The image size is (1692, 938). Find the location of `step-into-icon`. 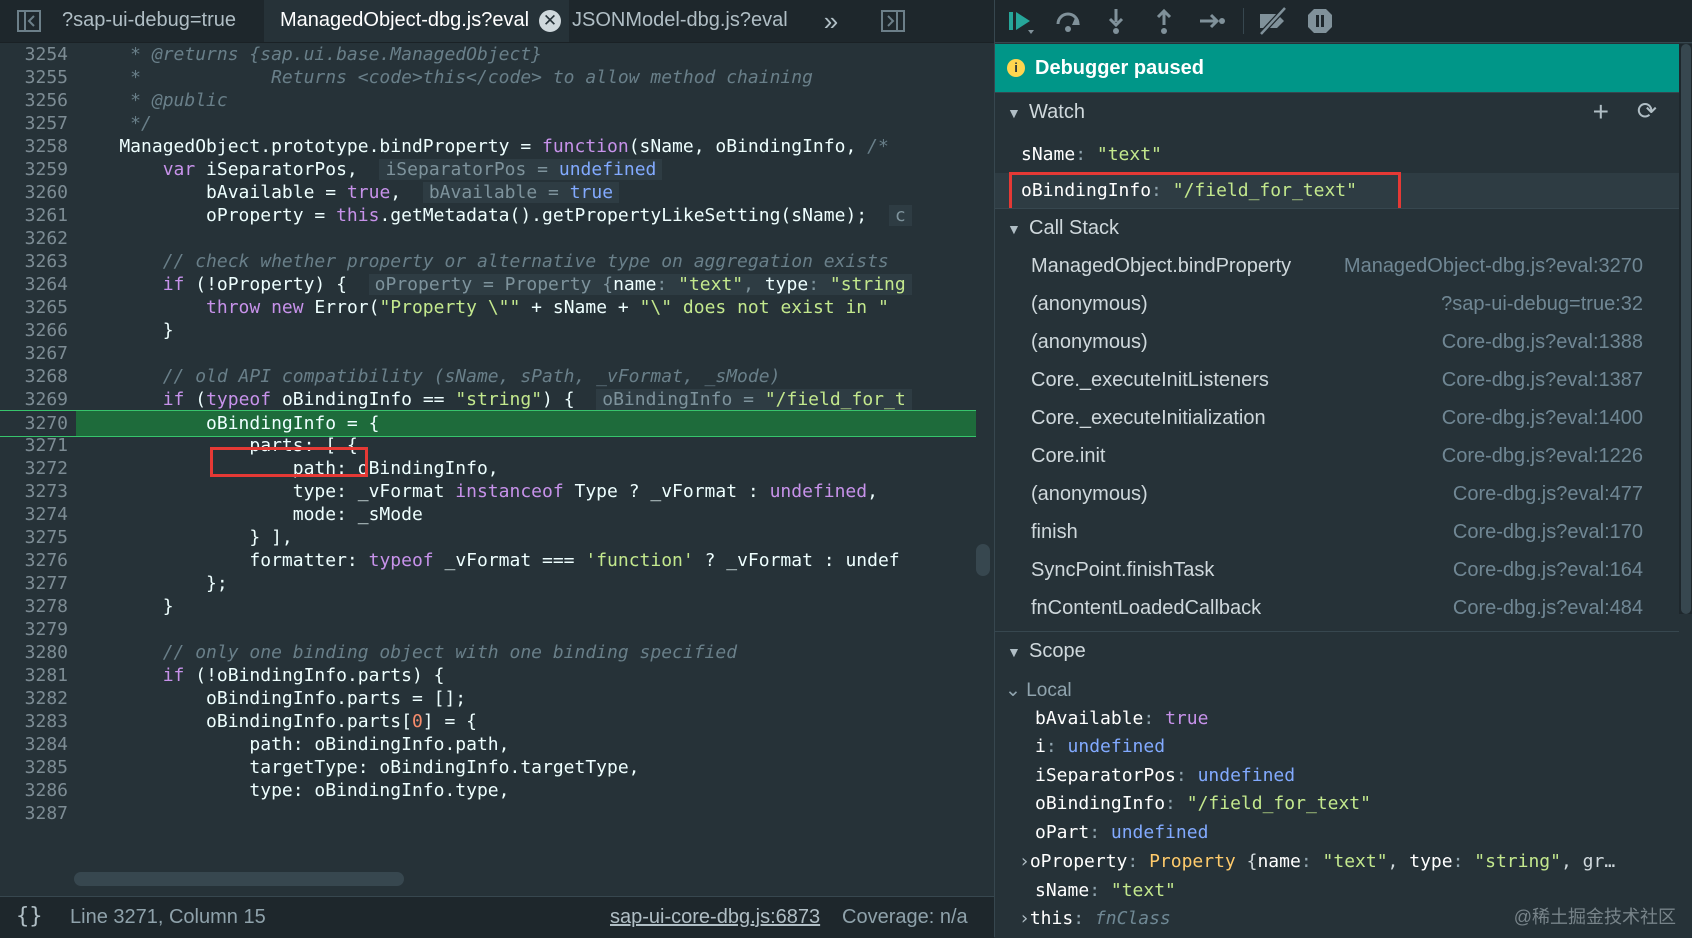

step-into-icon is located at coordinates (1116, 21).